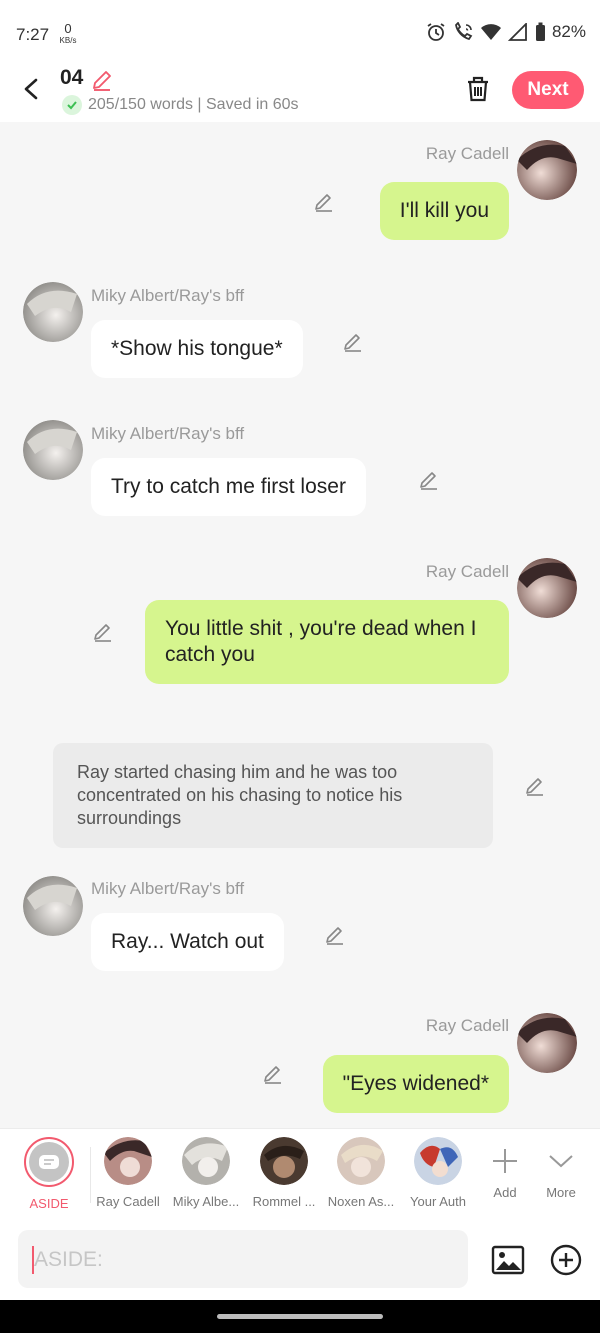 The height and width of the screenshot is (1333, 600). I want to click on image-icon, so click(508, 1260).